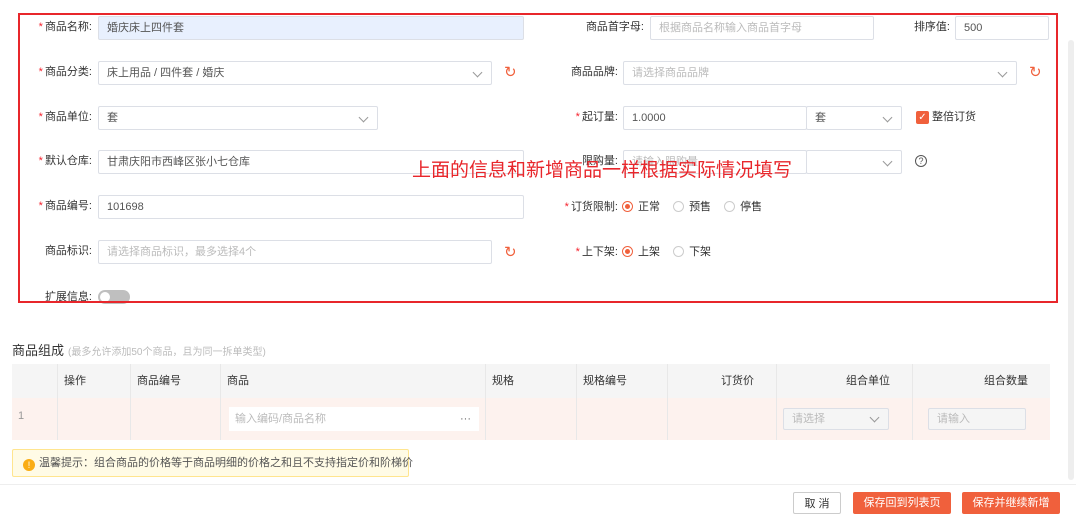 The width and height of the screenshot is (1076, 525). Describe the element at coordinates (212, 463) in the screenshot. I see `tip-bar: ! 温馨提示：组合商品的价格等于商品明细的价格之和且不支持指定价和阶梯价` at that location.